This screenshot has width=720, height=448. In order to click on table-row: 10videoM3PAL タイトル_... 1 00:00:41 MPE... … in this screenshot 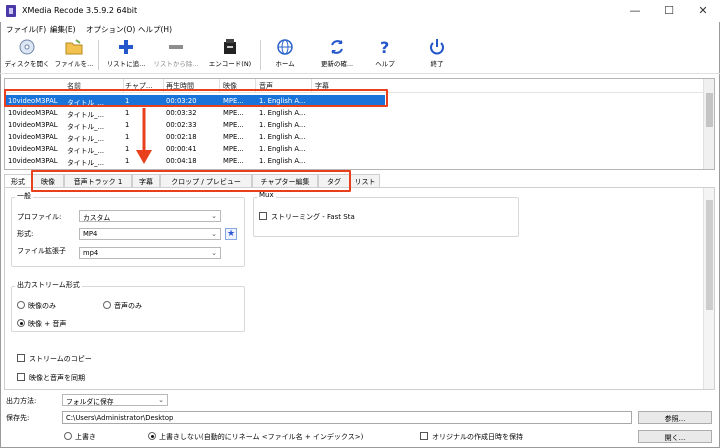, I will do `click(195, 149)`.